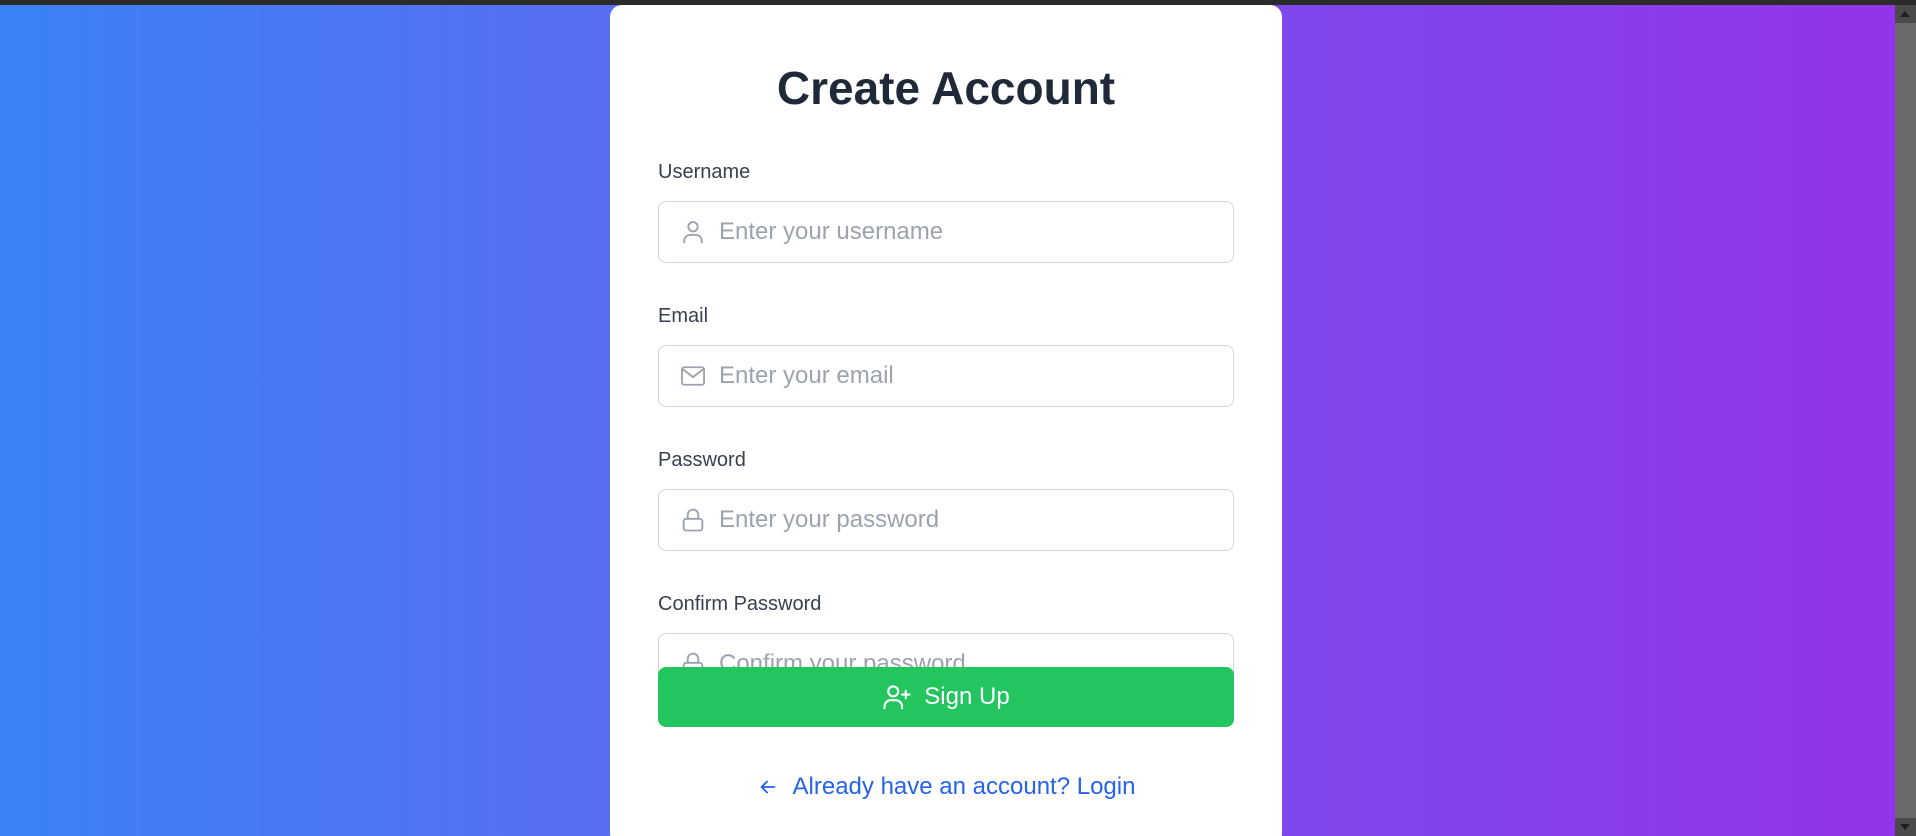 Image resolution: width=1916 pixels, height=836 pixels. Describe the element at coordinates (693, 232) in the screenshot. I see `user-icon` at that location.